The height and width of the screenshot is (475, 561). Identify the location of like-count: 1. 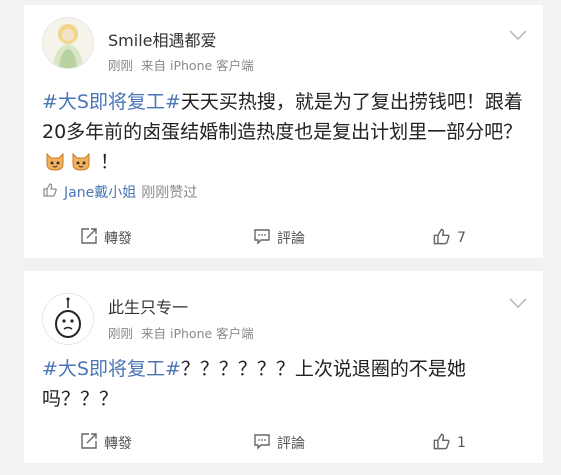
(461, 443).